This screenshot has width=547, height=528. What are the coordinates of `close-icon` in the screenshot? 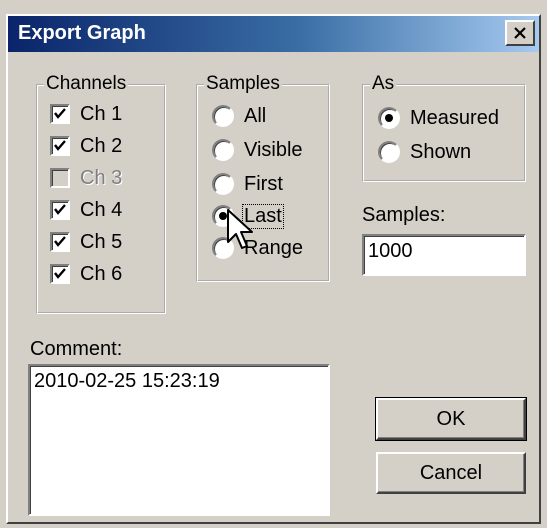 It's located at (520, 33).